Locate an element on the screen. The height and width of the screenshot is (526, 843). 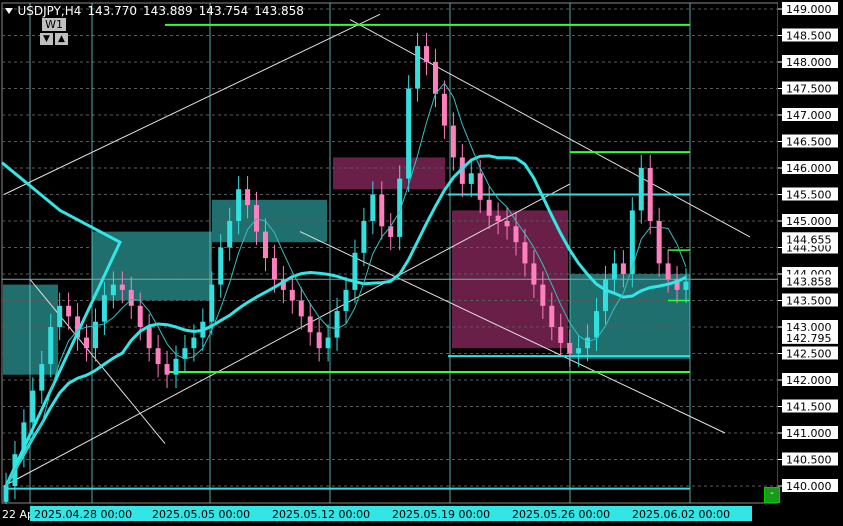
low-value: 143.754 is located at coordinates (223, 11).